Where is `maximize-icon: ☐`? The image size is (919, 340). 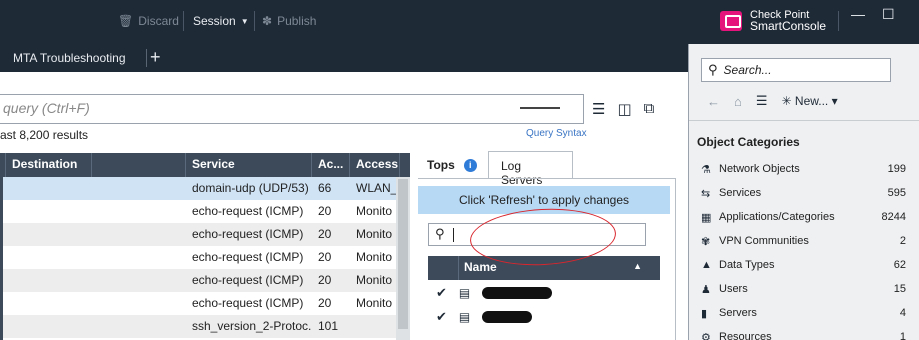
maximize-icon: ☐ is located at coordinates (888, 14).